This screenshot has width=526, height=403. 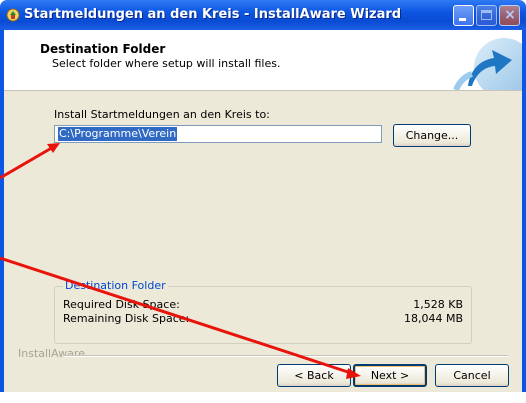 I want to click on remaining-space-value: 18,044 MB, so click(x=433, y=318).